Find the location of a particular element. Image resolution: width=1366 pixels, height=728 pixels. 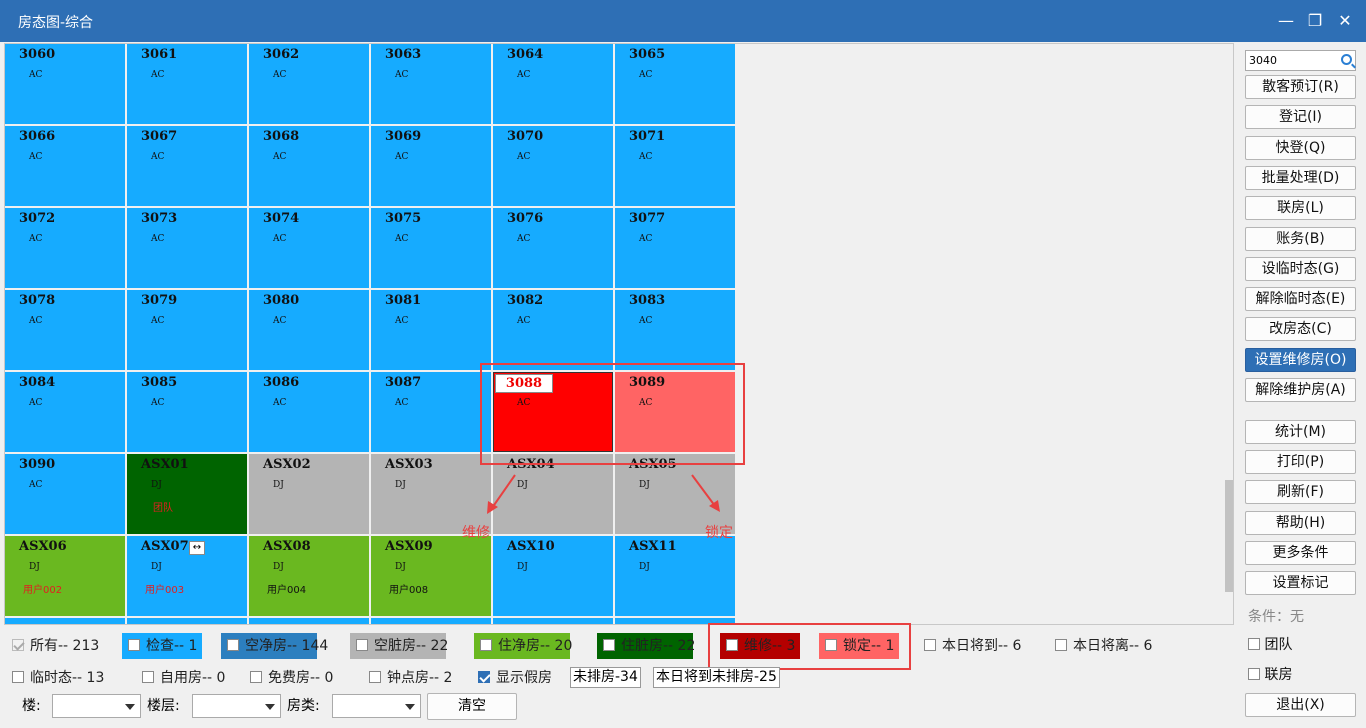

room-cell: 3077 AC is located at coordinates (675, 248).